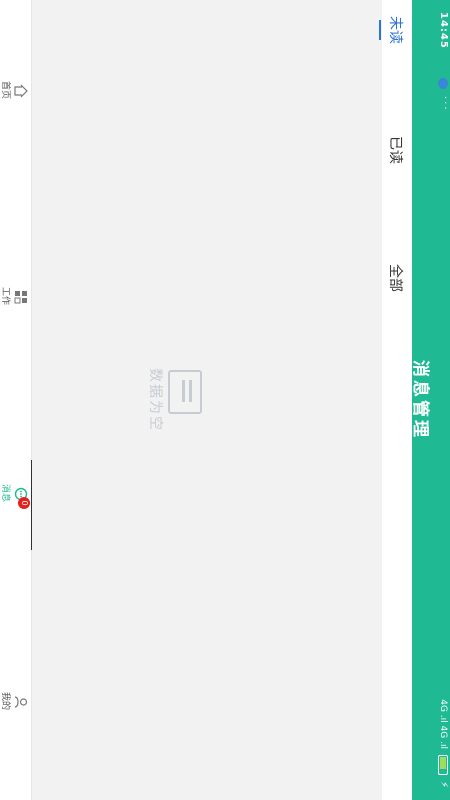 The image size is (450, 800). I want to click on nav-me: 我的, so click(15, 701).